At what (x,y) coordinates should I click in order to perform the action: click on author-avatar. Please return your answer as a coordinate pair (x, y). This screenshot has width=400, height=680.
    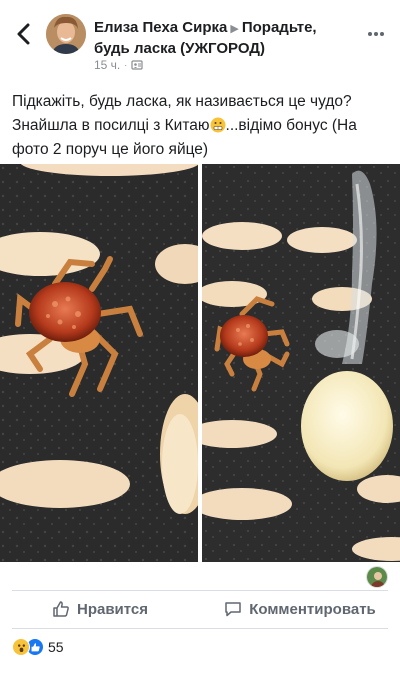
    Looking at the image, I should click on (66, 34).